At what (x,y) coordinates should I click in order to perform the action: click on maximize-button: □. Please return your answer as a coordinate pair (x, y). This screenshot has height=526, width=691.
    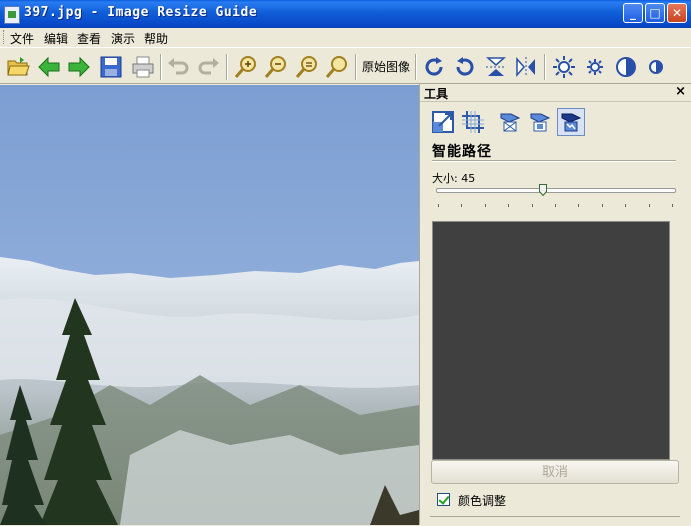
    Looking at the image, I should click on (655, 13).